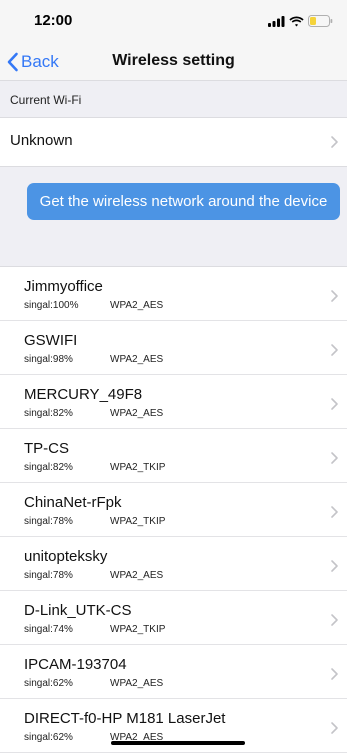  What do you see at coordinates (63, 286) in the screenshot?
I see `network-ssid: Jimmyoffice` at bounding box center [63, 286].